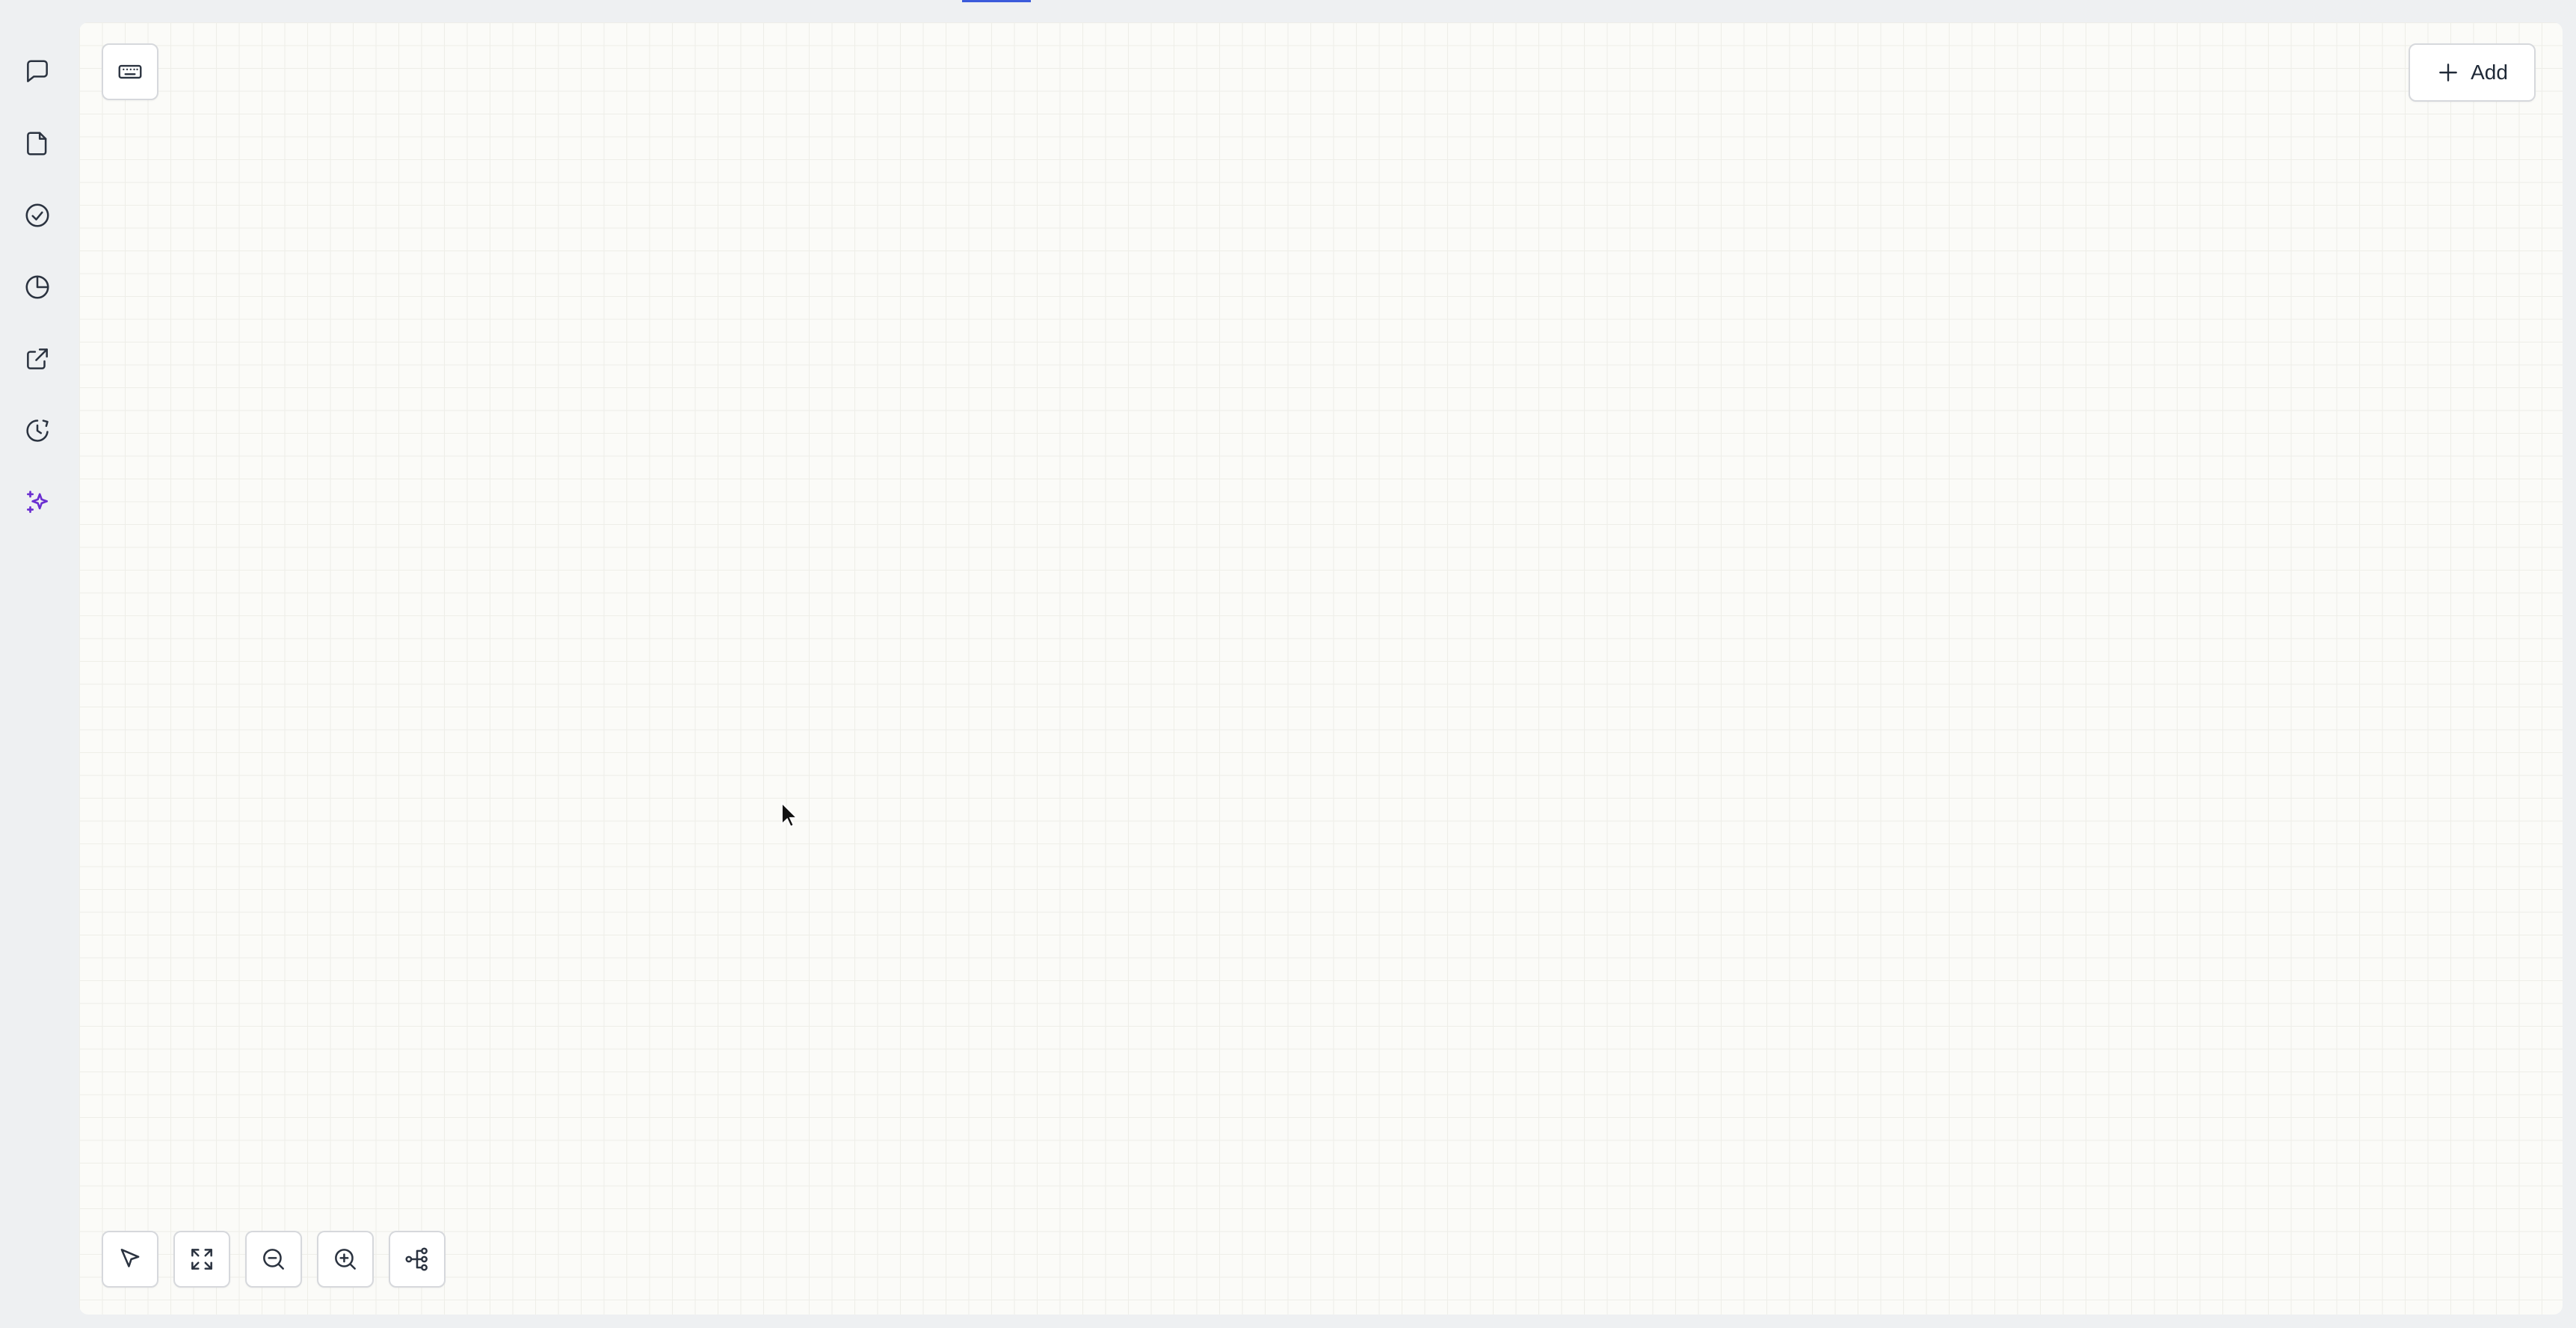 This screenshot has height=1328, width=2576. I want to click on sidebar, so click(39, 674).